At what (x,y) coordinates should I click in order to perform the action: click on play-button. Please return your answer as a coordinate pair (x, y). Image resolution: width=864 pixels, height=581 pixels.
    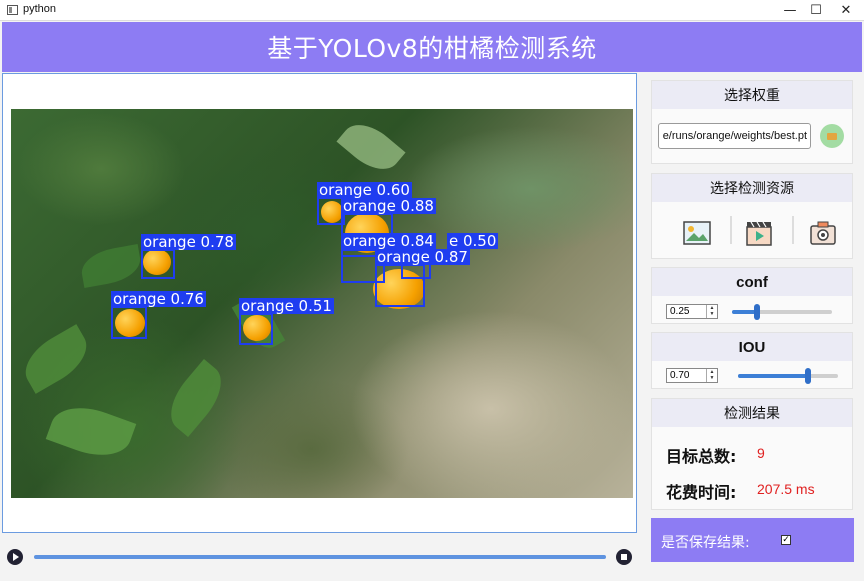
    Looking at the image, I should click on (15, 557).